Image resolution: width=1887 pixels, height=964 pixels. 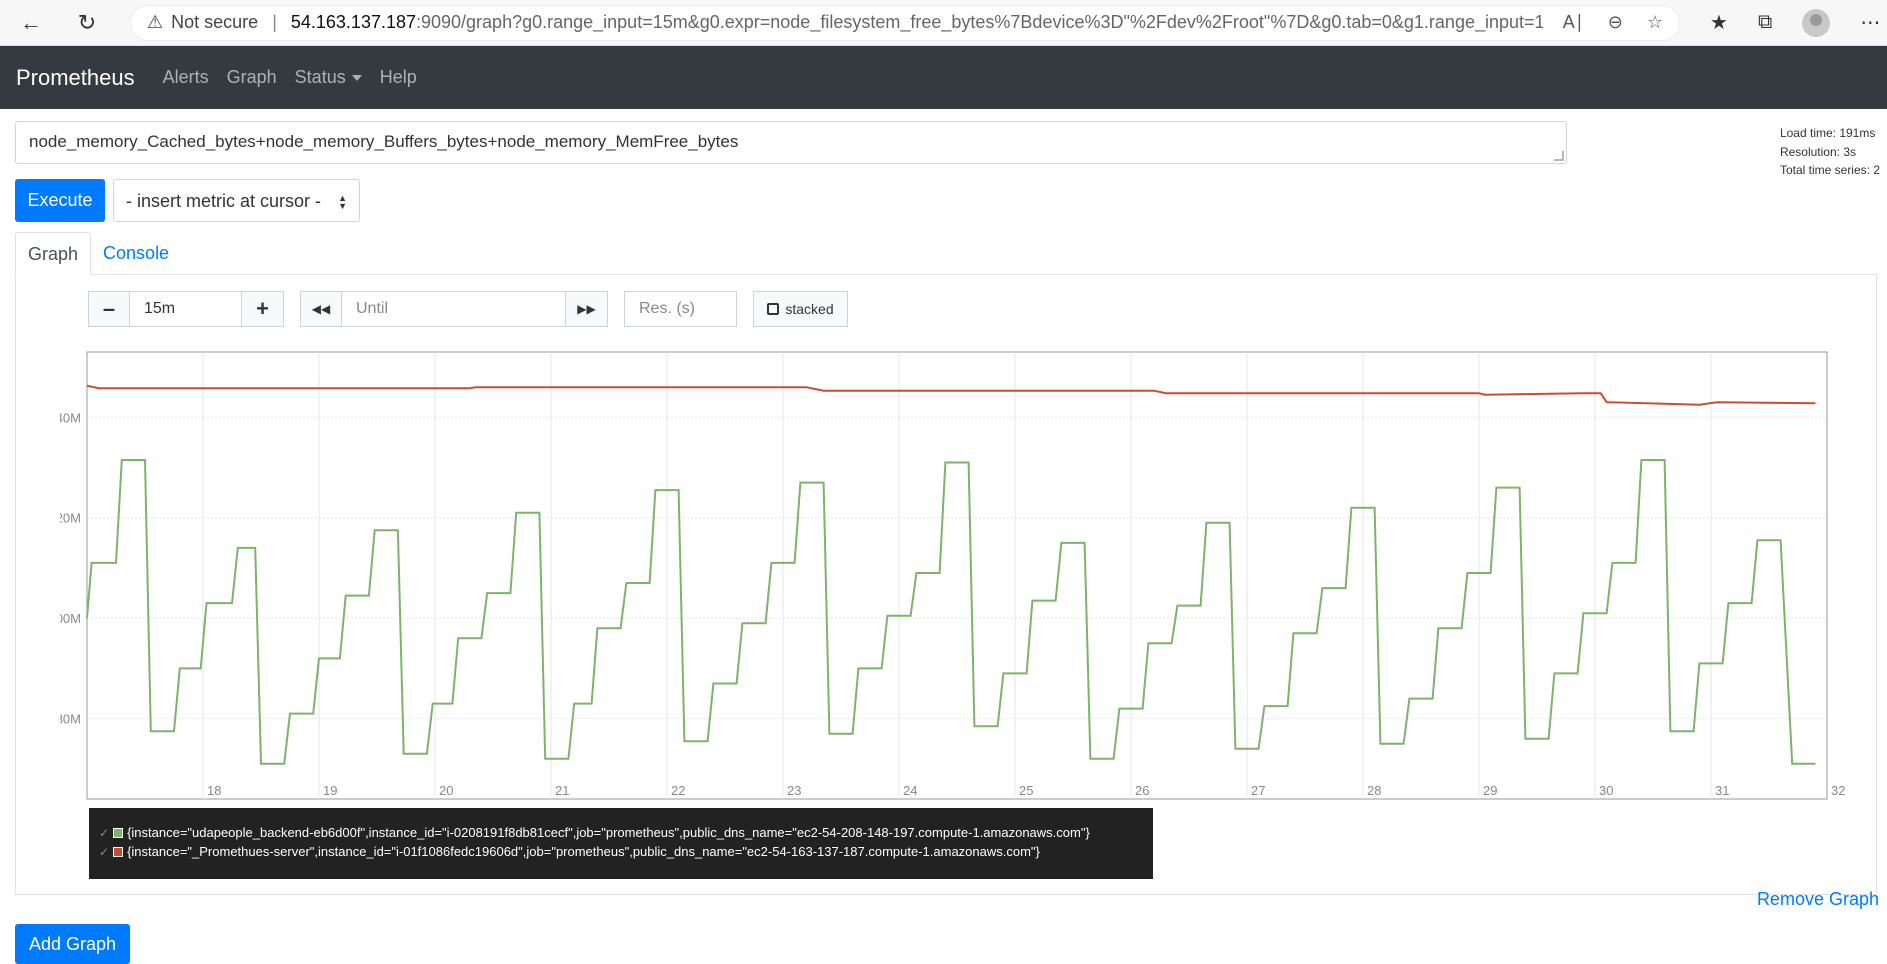 What do you see at coordinates (342, 202) in the screenshot?
I see `select-arrows-icon: ▲ ▼` at bounding box center [342, 202].